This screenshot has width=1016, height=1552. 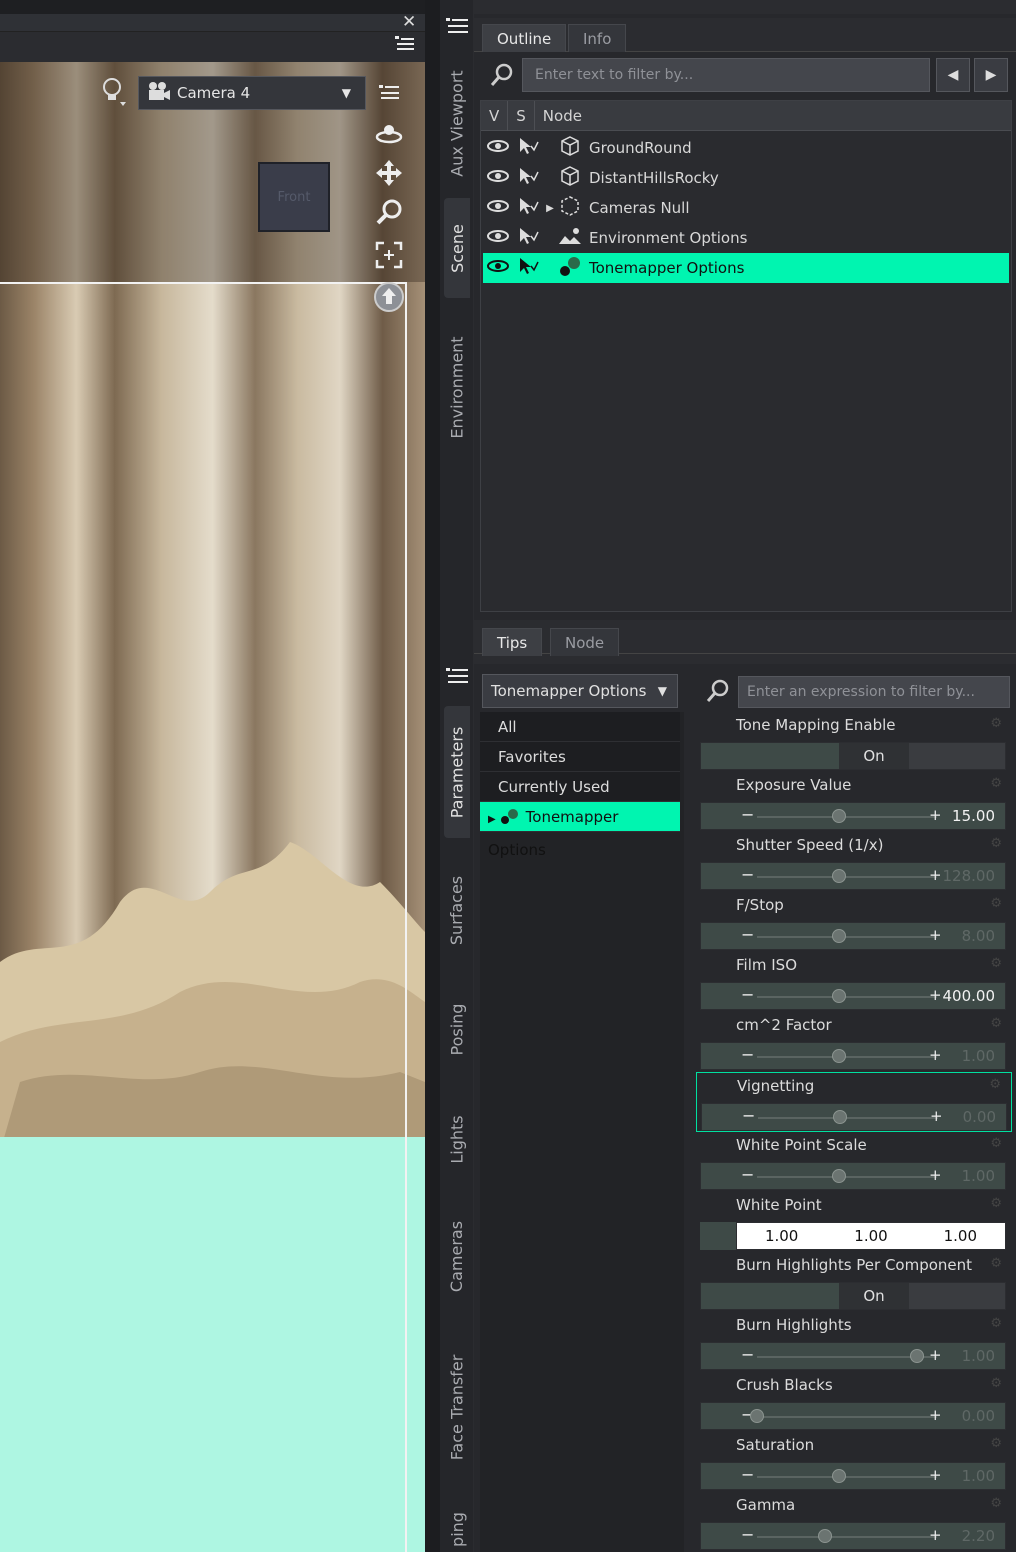 What do you see at coordinates (562, 116) in the screenshot?
I see `column-node: Node` at bounding box center [562, 116].